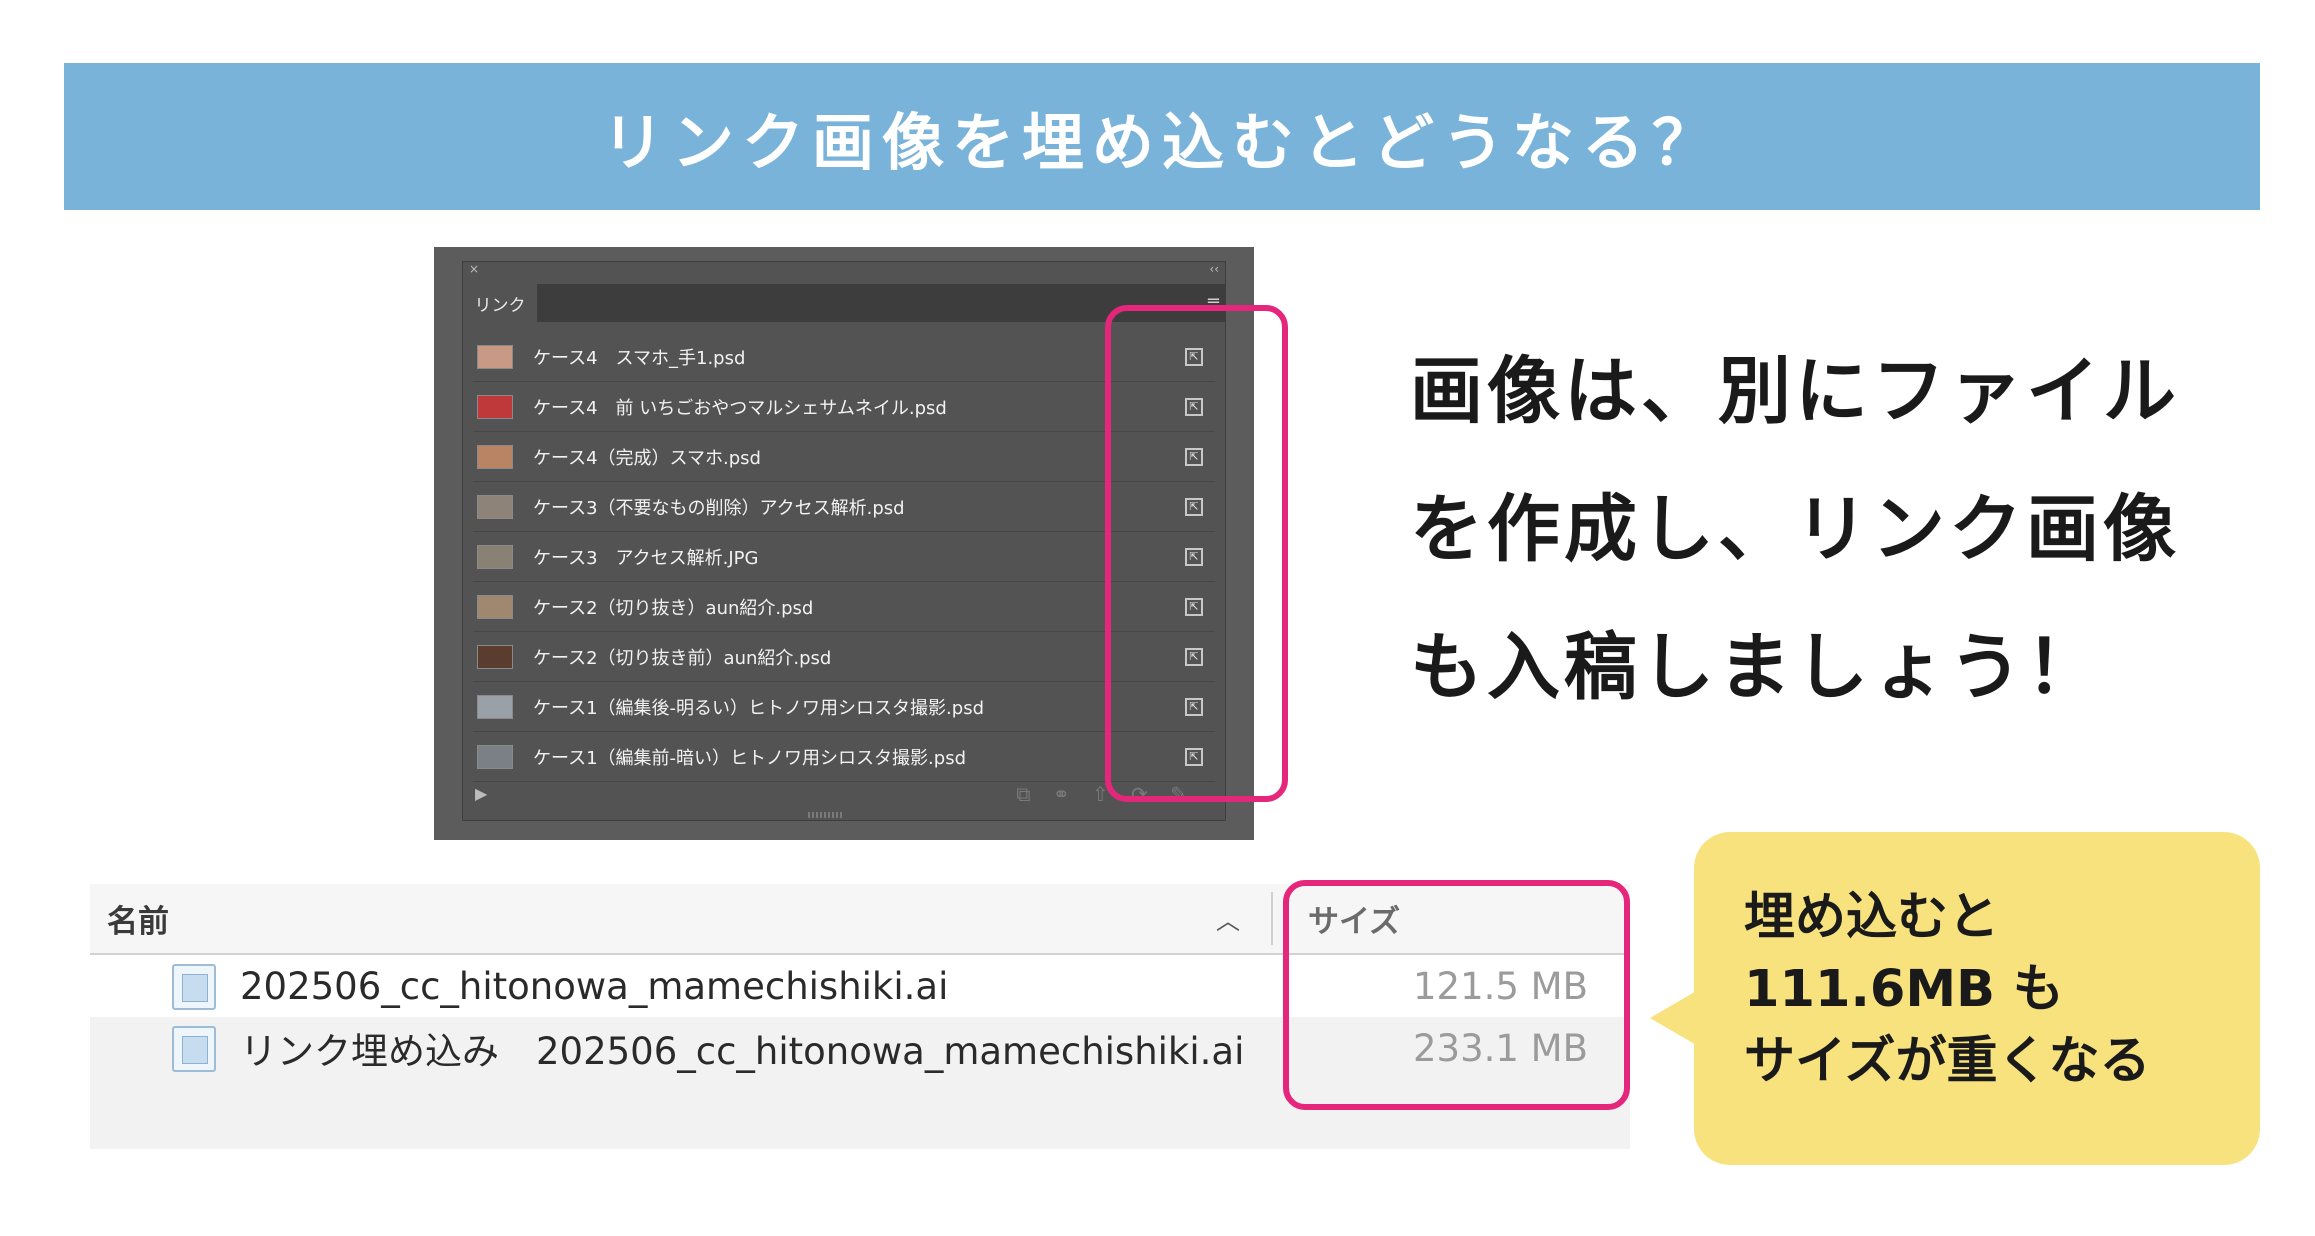 The width and height of the screenshot is (2315, 1236). Describe the element at coordinates (1795, 529) in the screenshot. I see `explanation-line: を作成し、リンク画像` at that location.